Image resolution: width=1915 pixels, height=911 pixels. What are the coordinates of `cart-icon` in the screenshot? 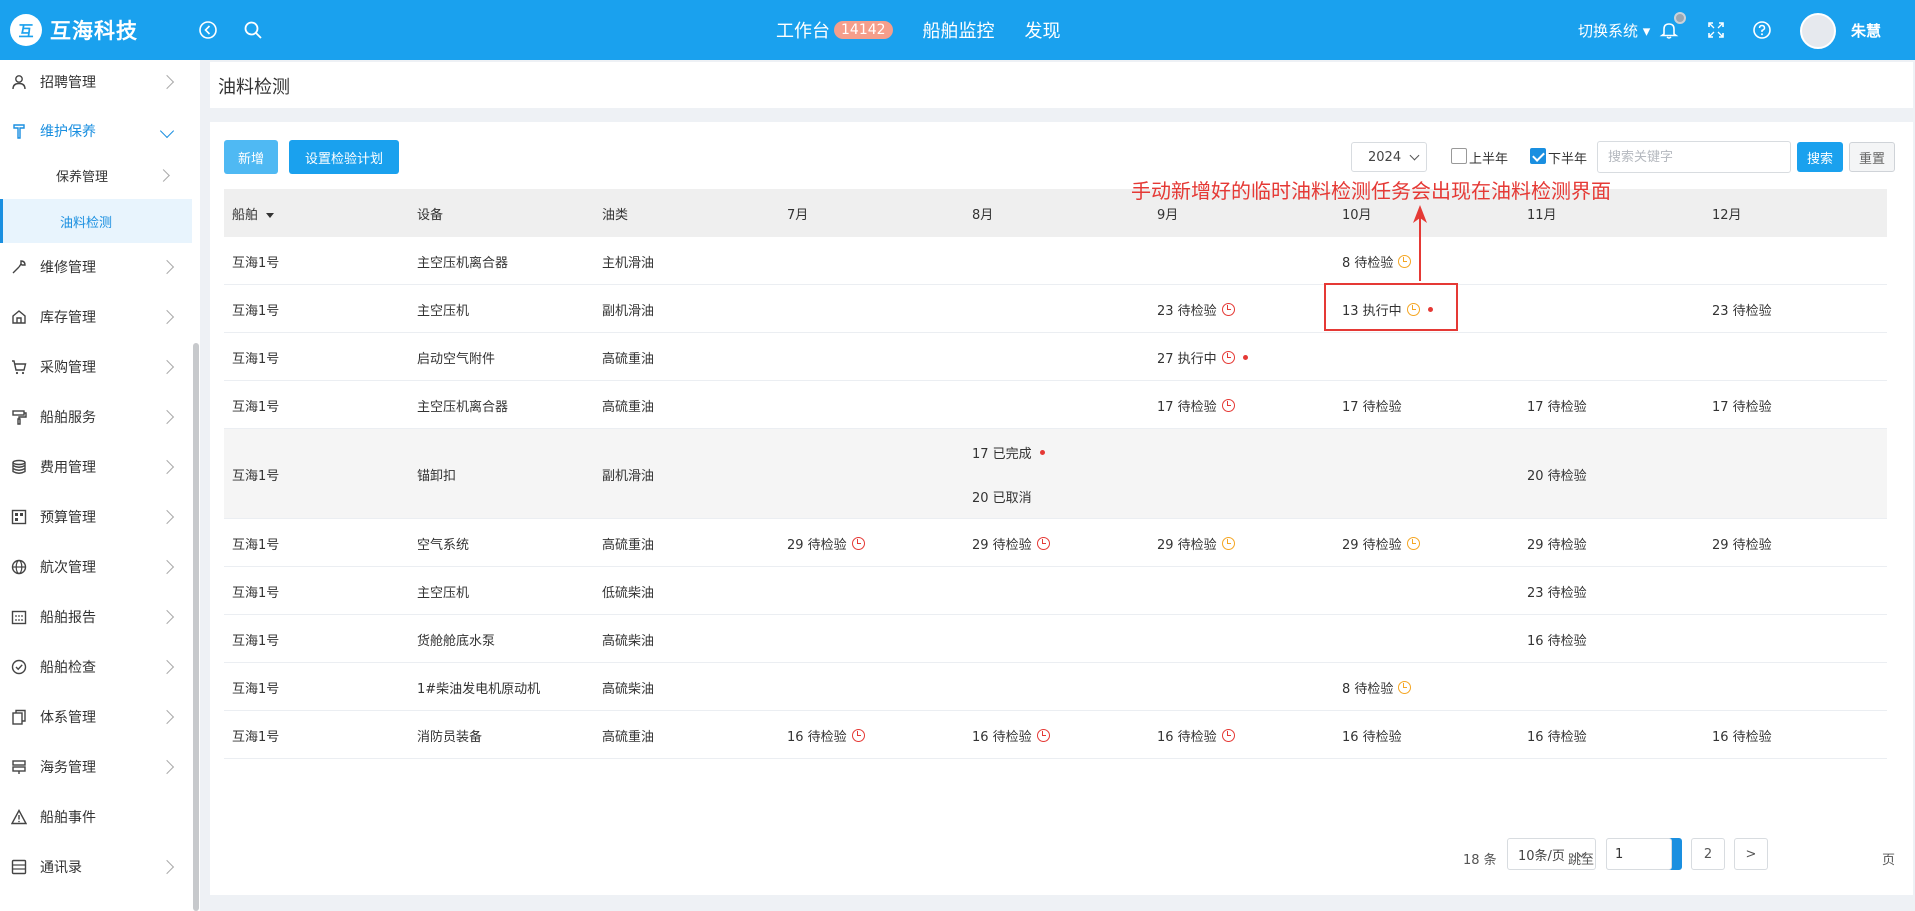 It's located at (19, 367).